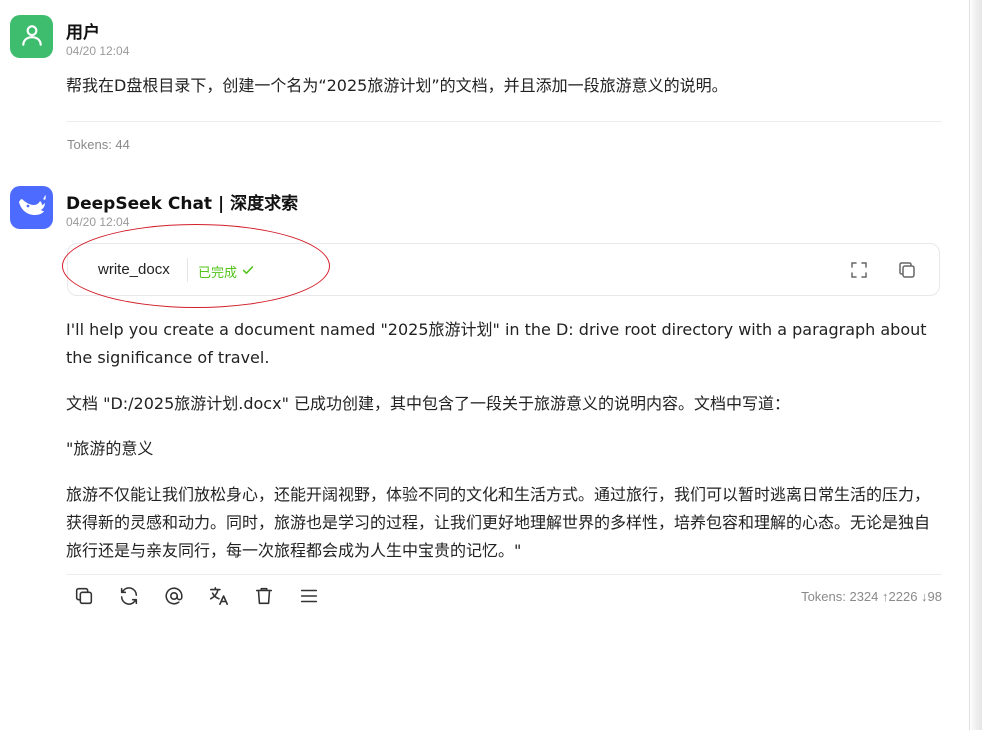 Image resolution: width=982 pixels, height=730 pixels. I want to click on user-name: 用户, so click(83, 33).